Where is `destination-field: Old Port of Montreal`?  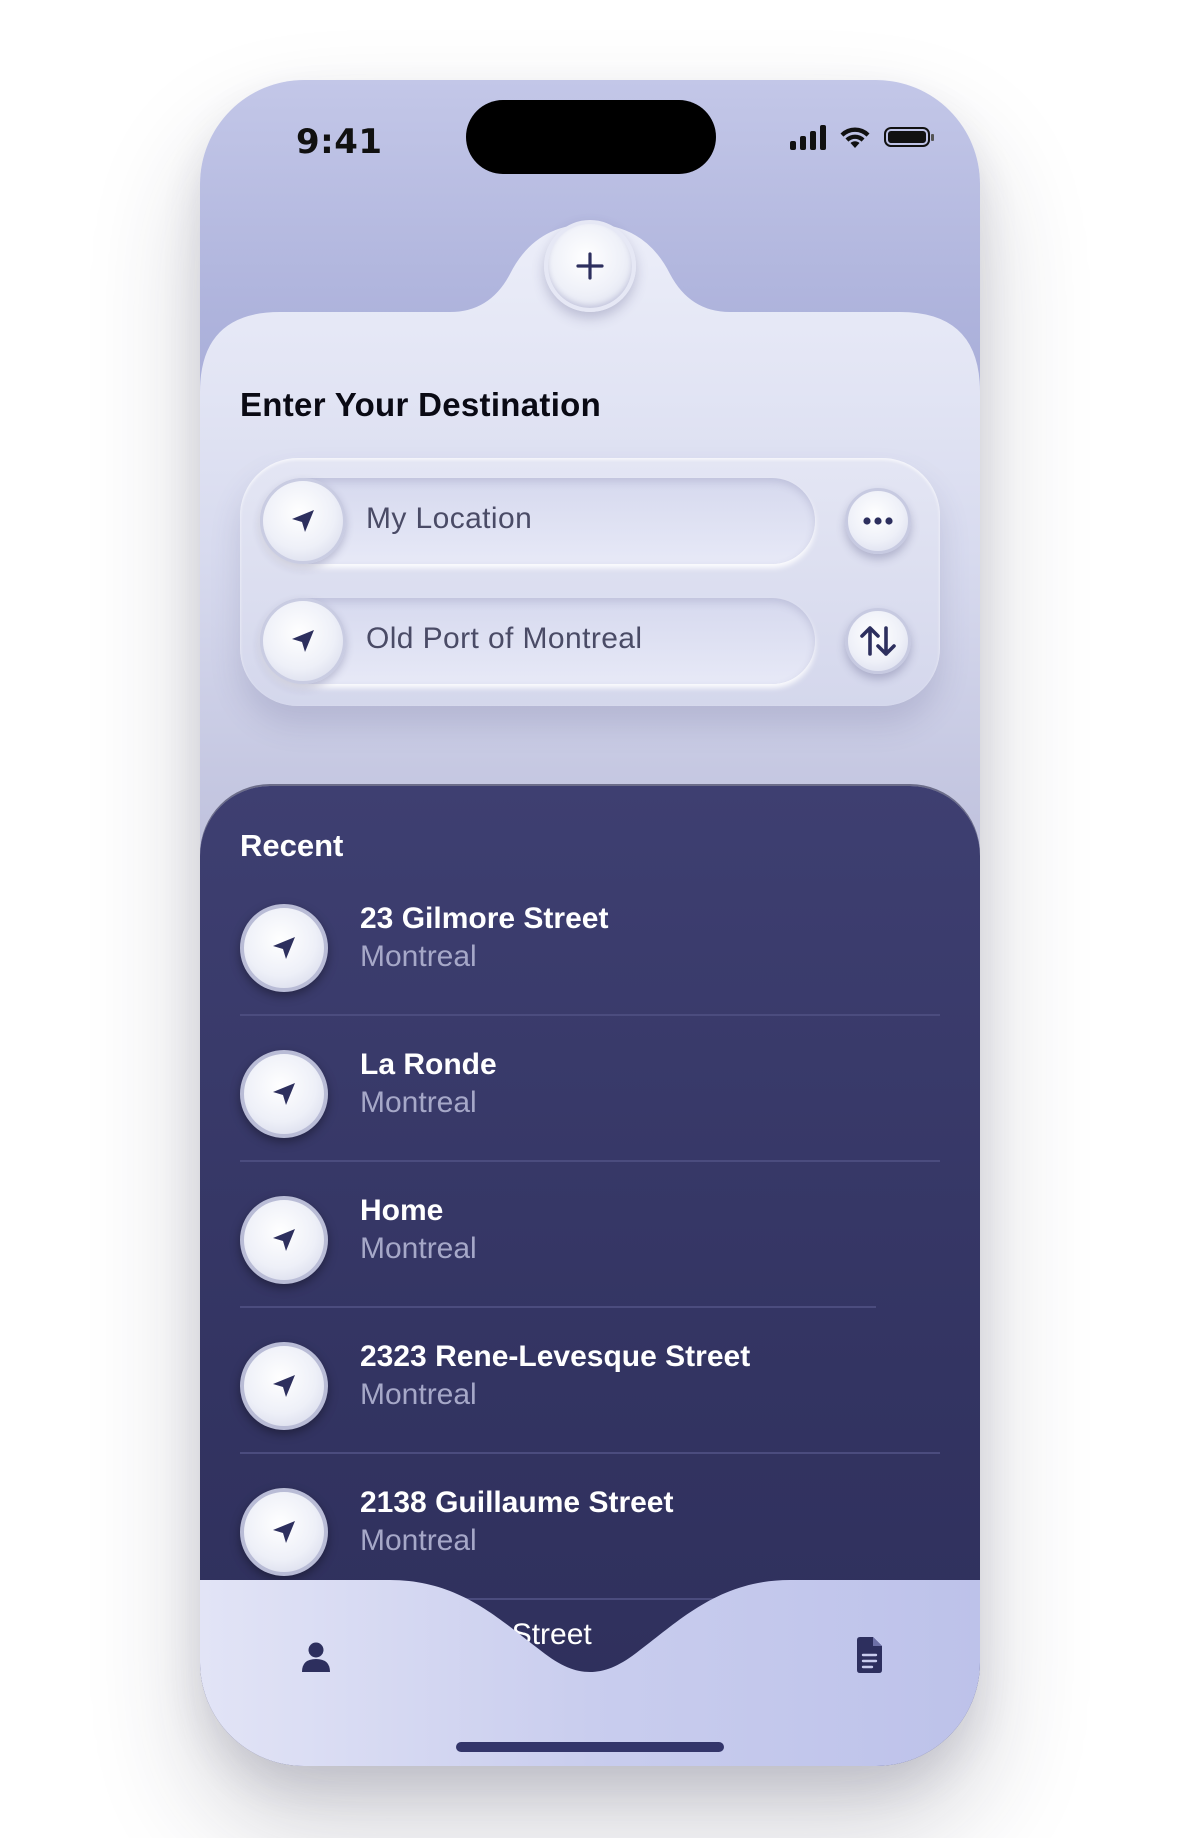
destination-field: Old Port of Montreal is located at coordinates (537, 641).